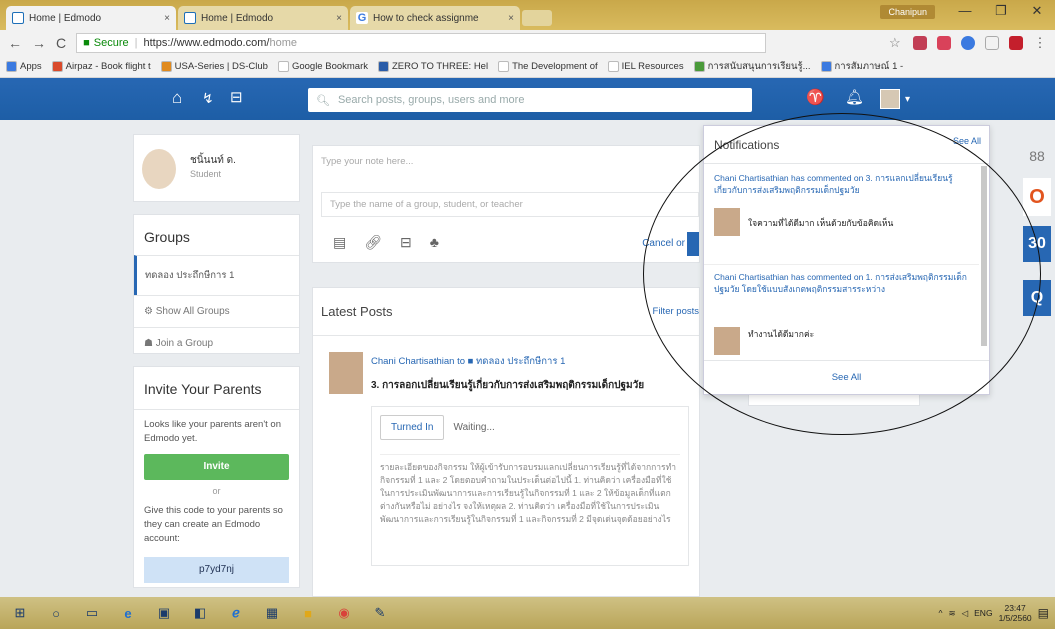 This screenshot has width=1055, height=629. Describe the element at coordinates (216, 570) in the screenshot. I see `parent-code: p7yd7nj` at that location.